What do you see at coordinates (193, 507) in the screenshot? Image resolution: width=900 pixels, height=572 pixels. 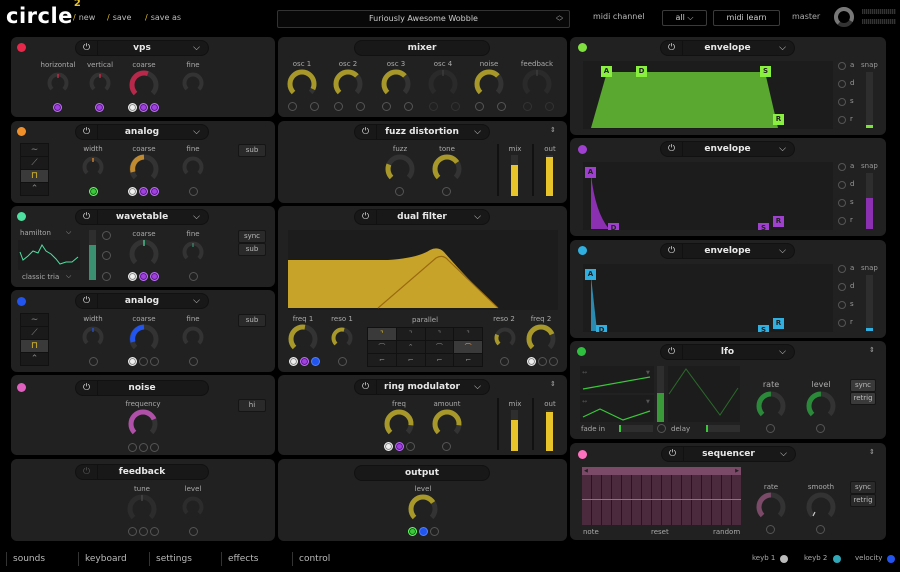 I see `level-knob` at bounding box center [193, 507].